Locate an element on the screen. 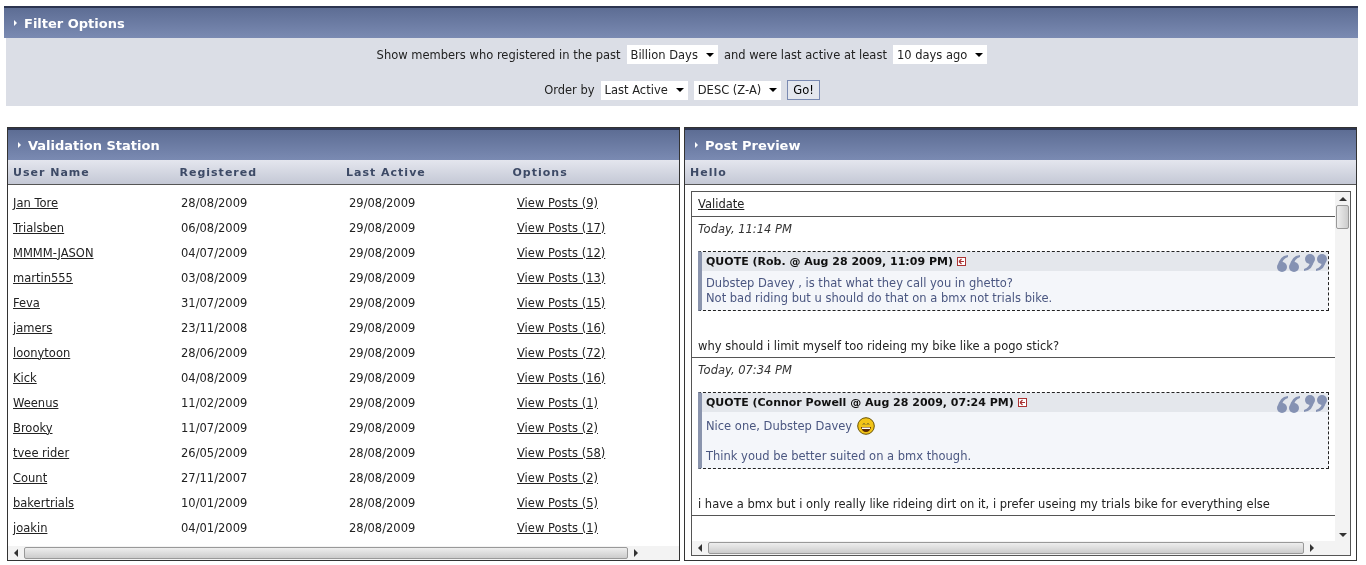 The width and height of the screenshot is (1366, 565). view-posts-link: View Posts (5) is located at coordinates (557, 502).